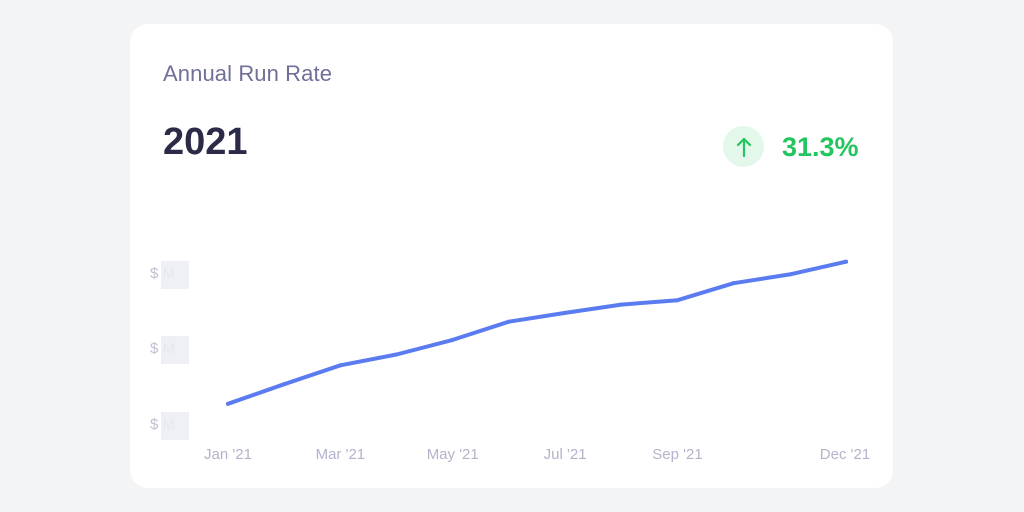 The width and height of the screenshot is (1024, 512). What do you see at coordinates (453, 454) in the screenshot?
I see `x-tick-label: May '21` at bounding box center [453, 454].